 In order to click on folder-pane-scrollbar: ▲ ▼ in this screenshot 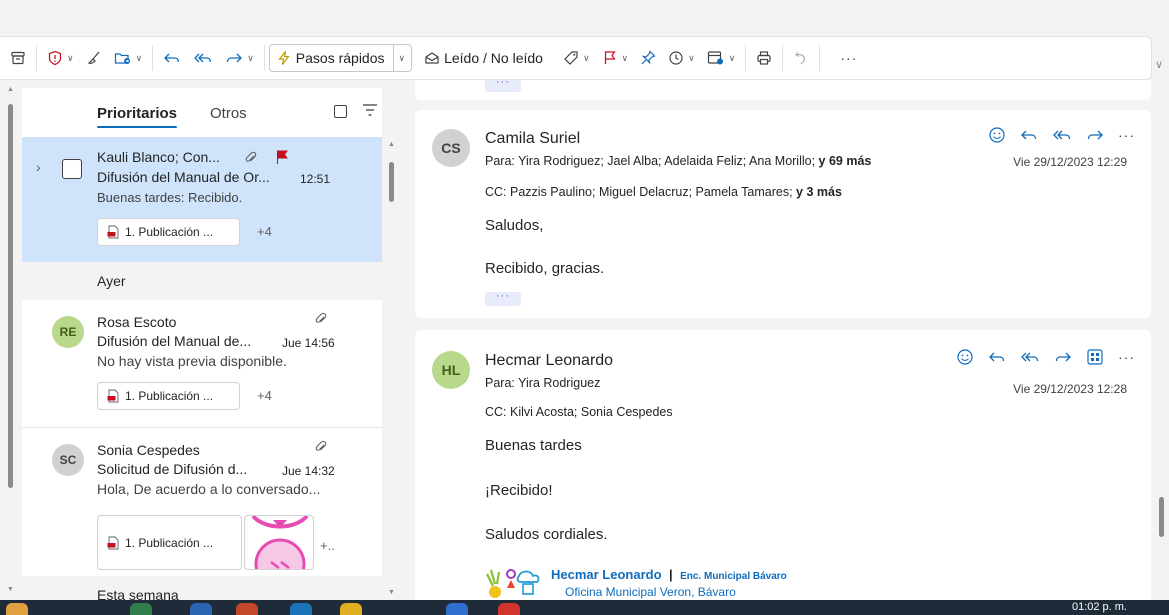, I will do `click(11, 340)`.